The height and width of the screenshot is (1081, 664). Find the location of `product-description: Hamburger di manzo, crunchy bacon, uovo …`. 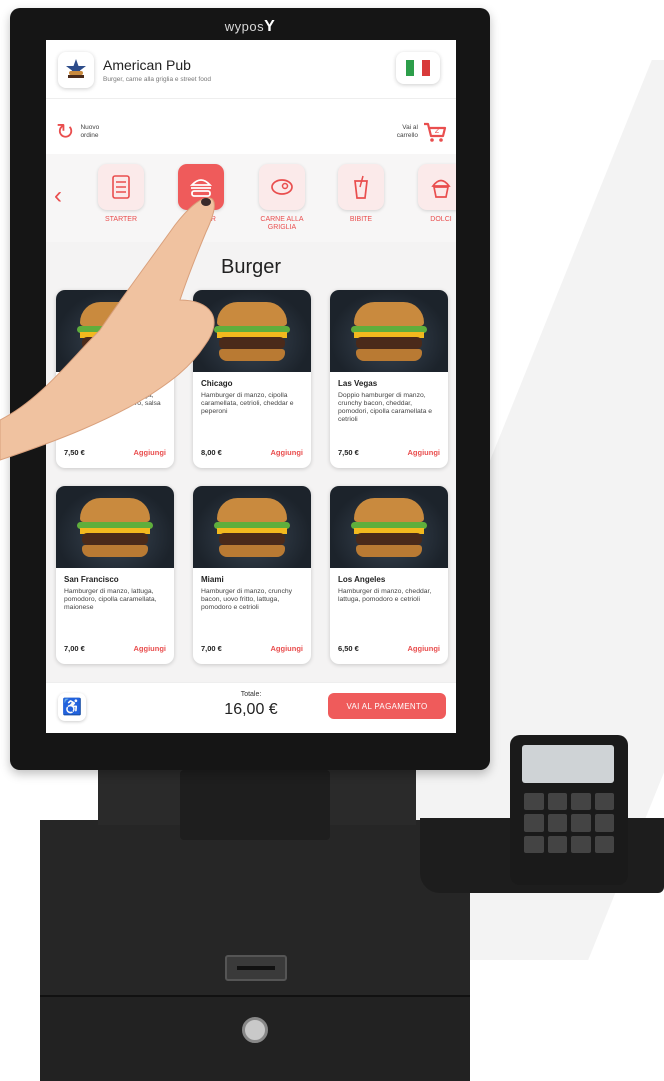

product-description: Hamburger di manzo, crunchy bacon, uovo … is located at coordinates (247, 599).